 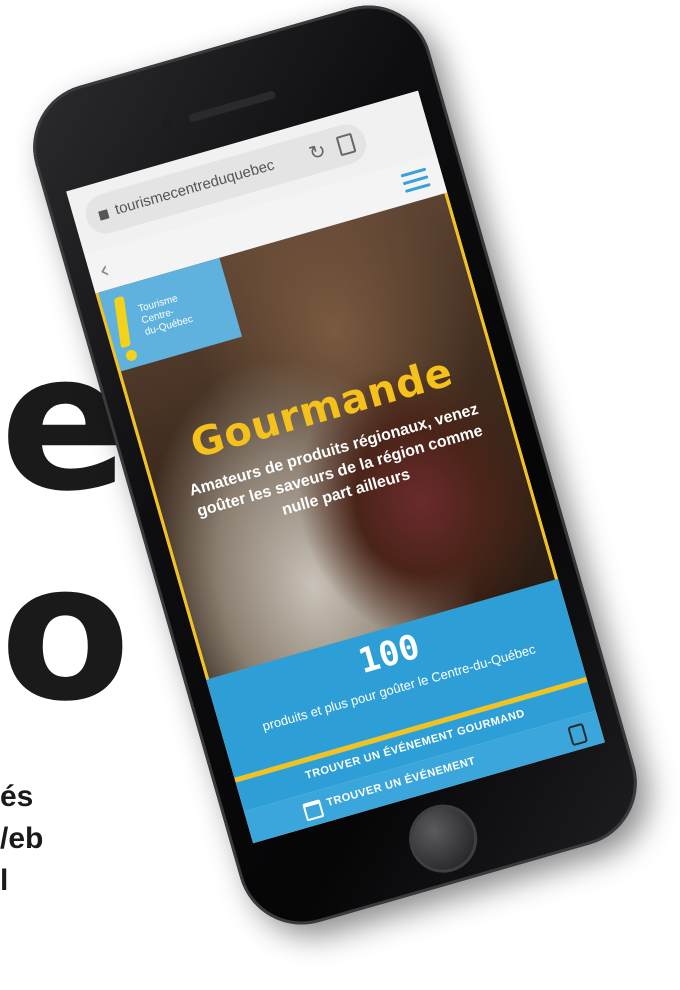 I want to click on logo-text: Tourisme Centre- du-Québec, so click(x=166, y=315).